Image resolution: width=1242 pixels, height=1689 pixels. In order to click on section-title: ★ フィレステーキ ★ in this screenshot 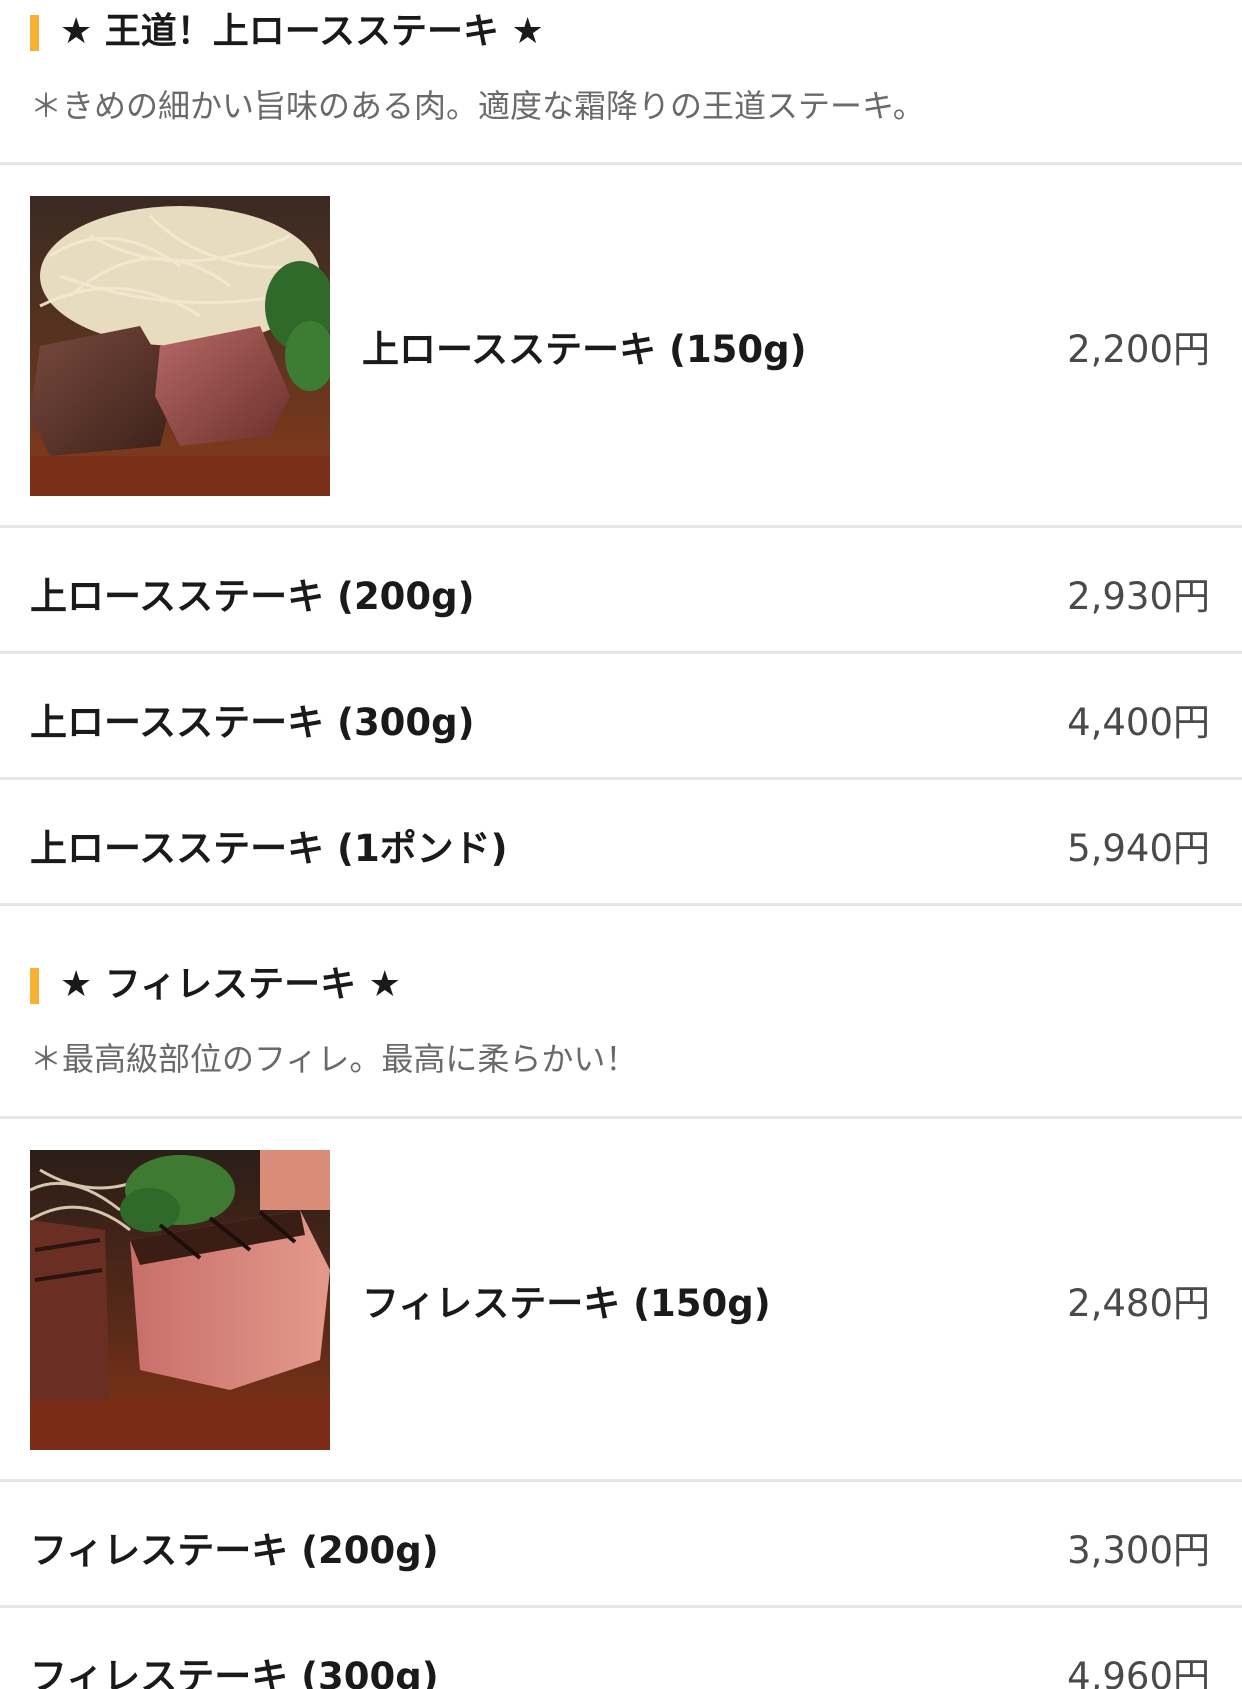, I will do `click(621, 985)`.